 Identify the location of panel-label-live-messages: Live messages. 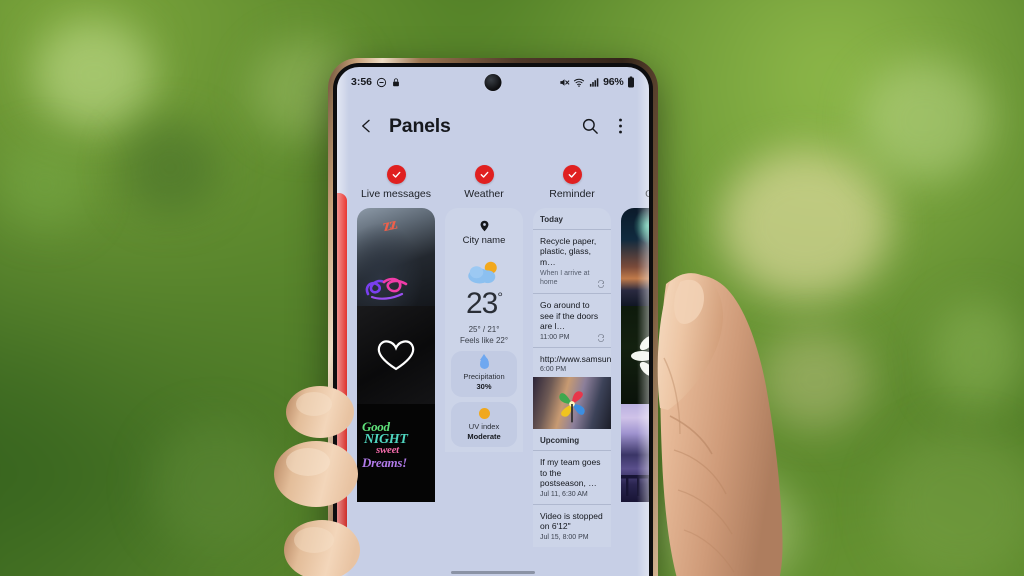
(396, 194).